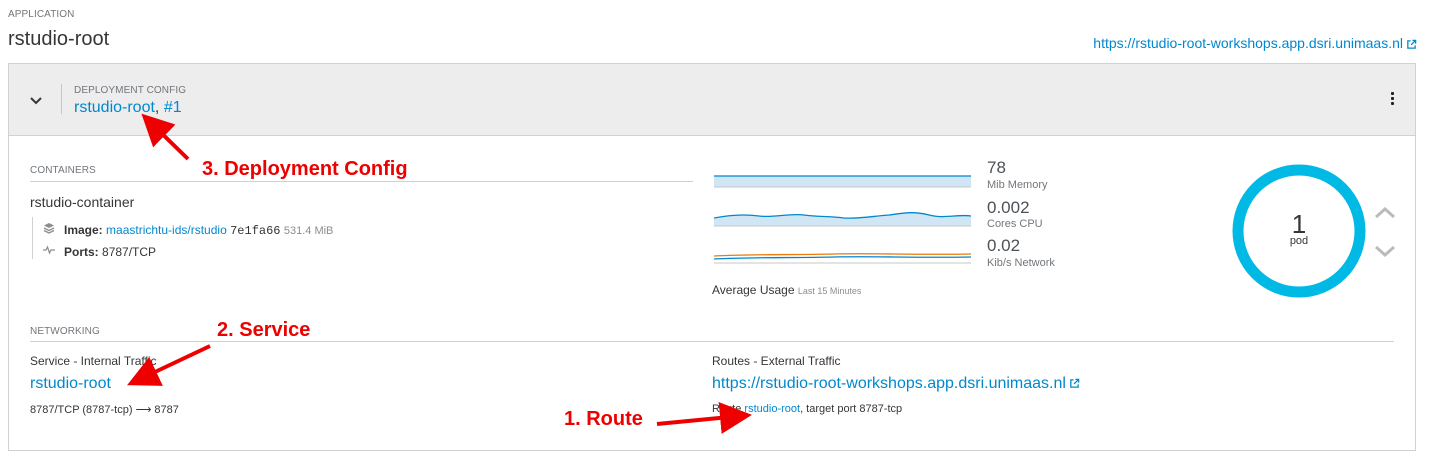 The image size is (1433, 460). What do you see at coordinates (704, 417) in the screenshot?
I see `route-arrow` at bounding box center [704, 417].